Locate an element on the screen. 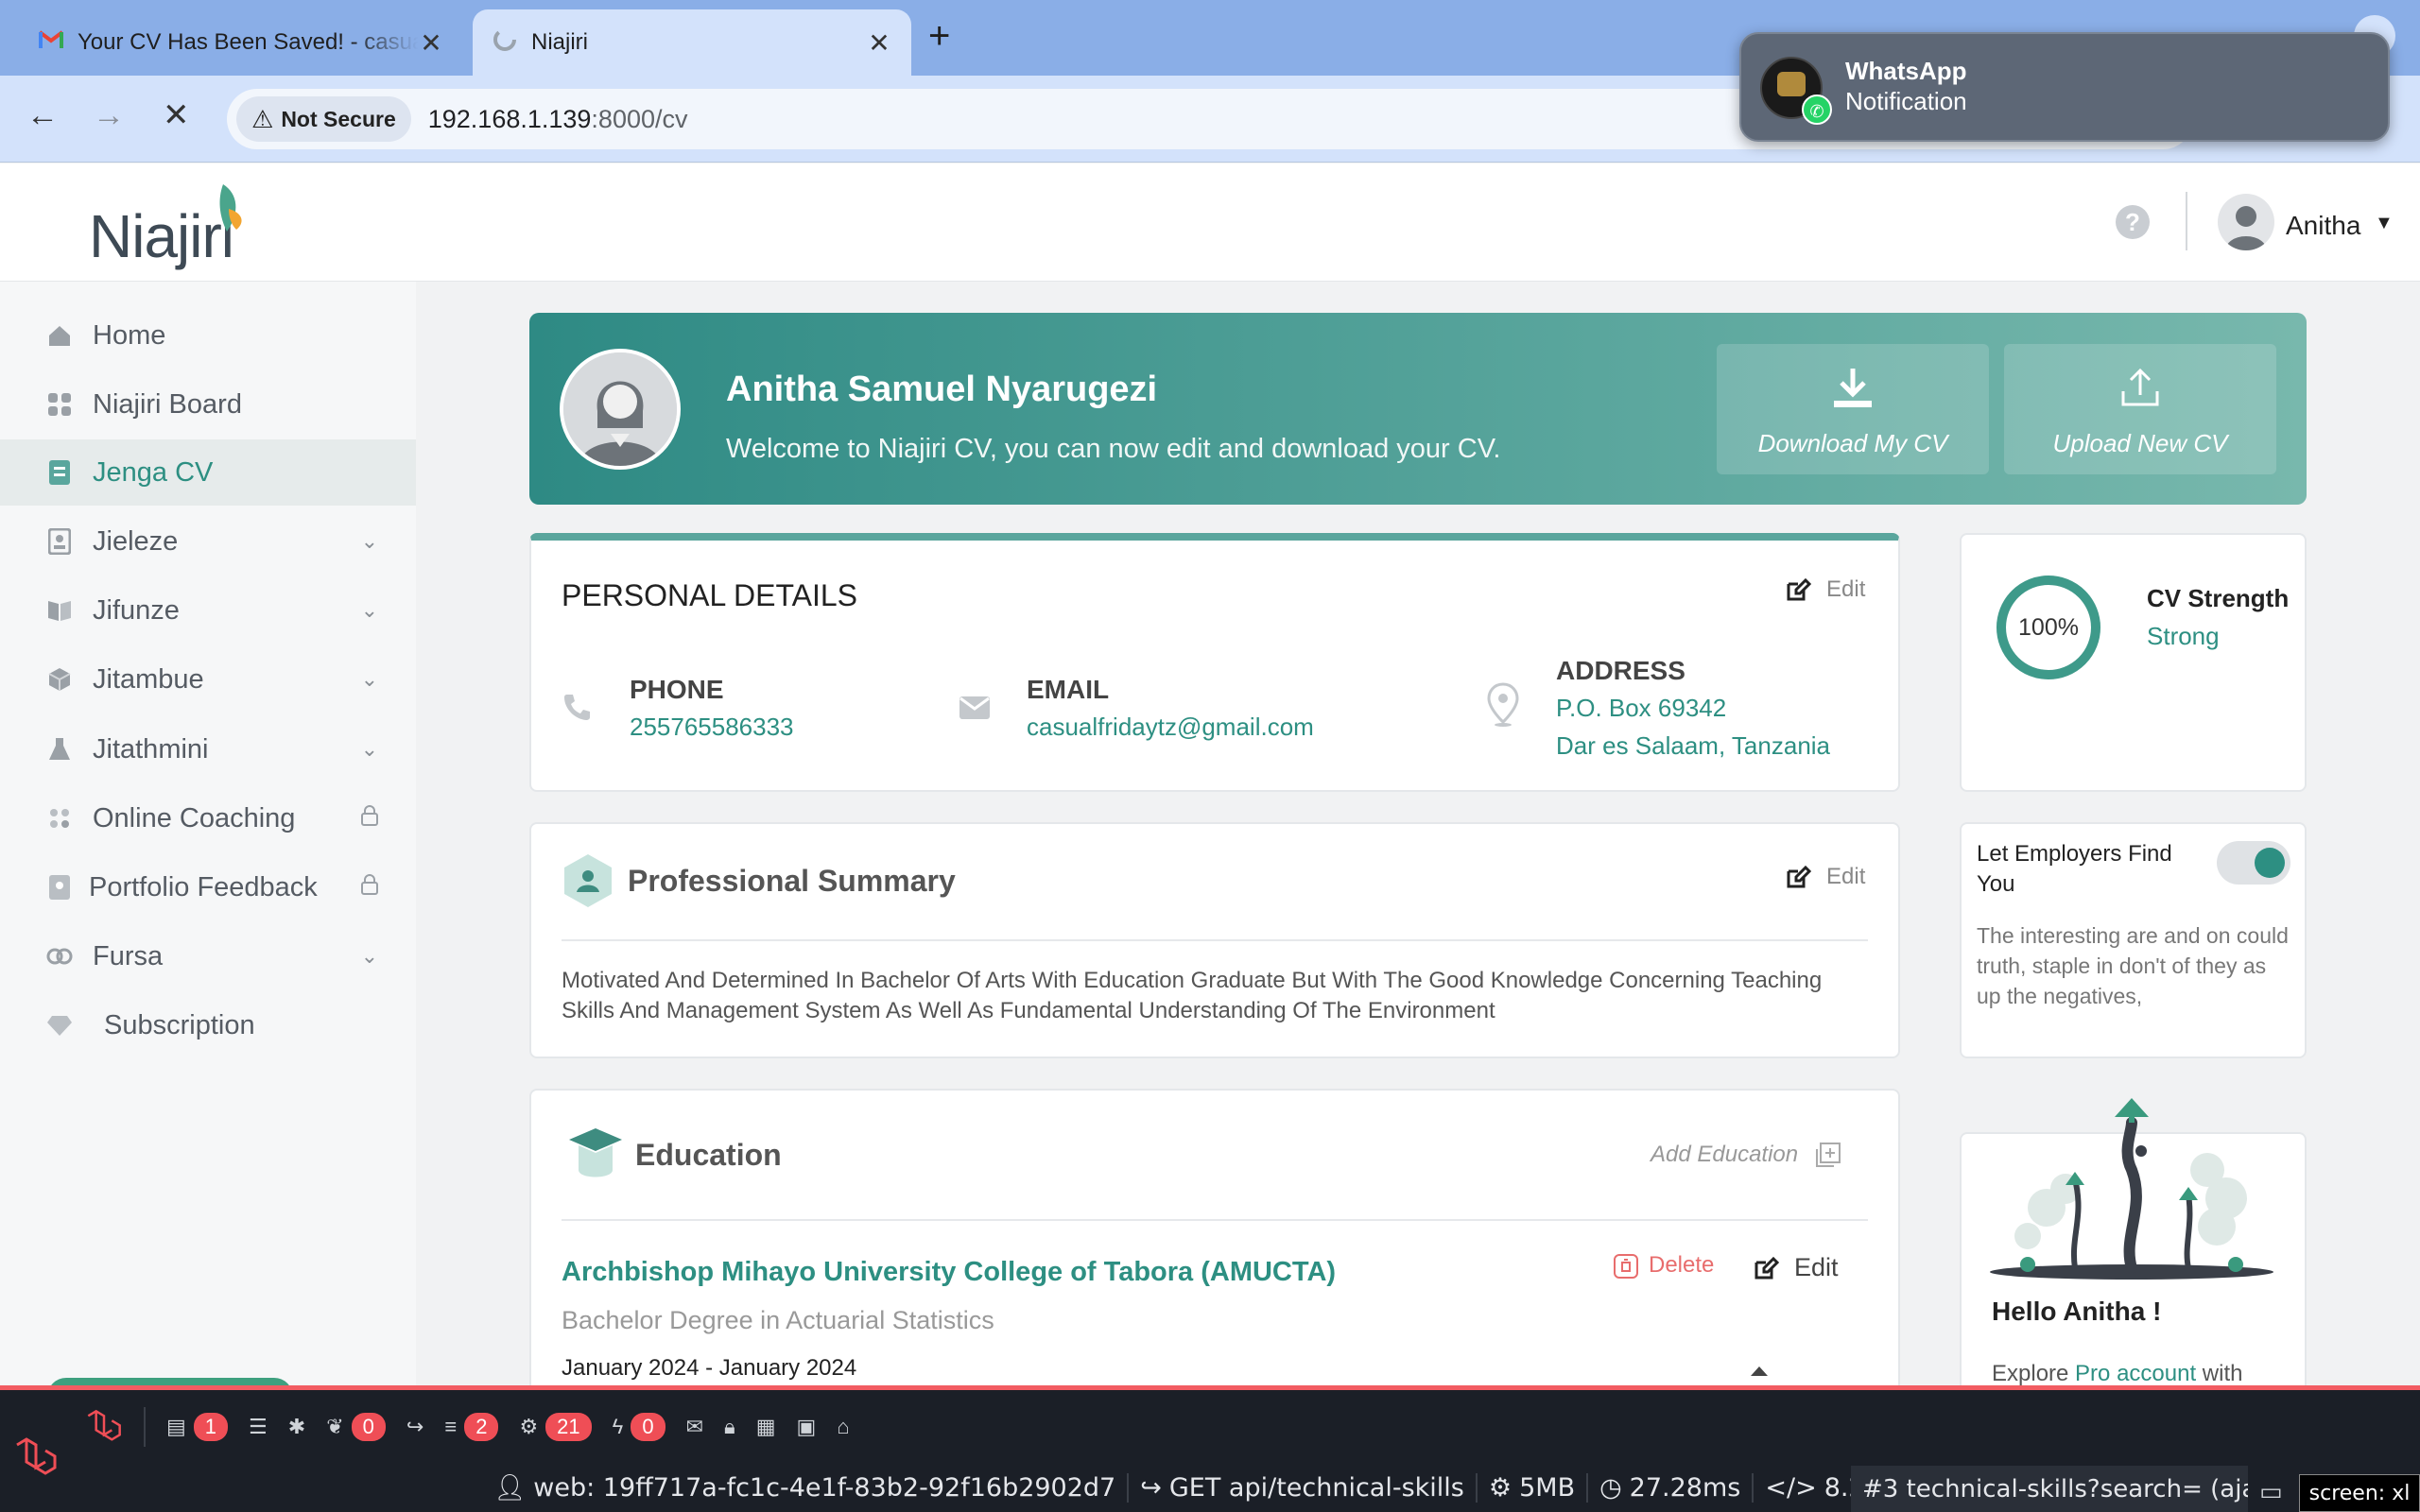 This screenshot has height=1512, width=2420. models-tab: ⚙ 21 is located at coordinates (555, 1427).